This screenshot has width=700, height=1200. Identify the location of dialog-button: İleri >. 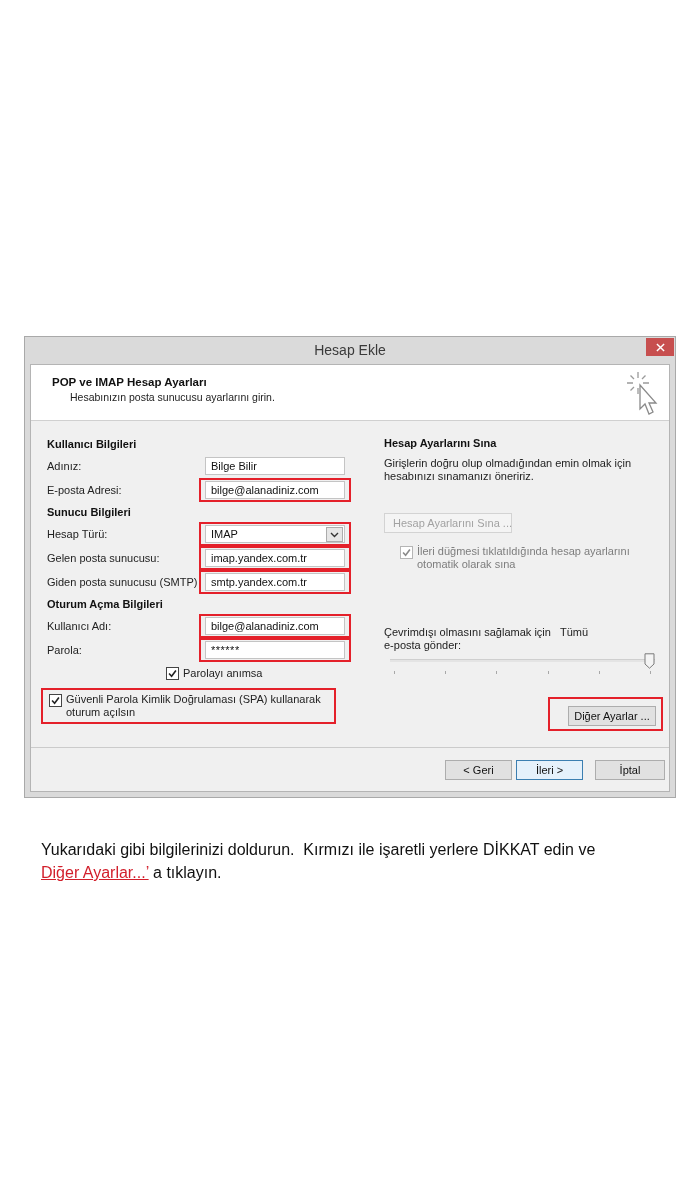
(549, 769).